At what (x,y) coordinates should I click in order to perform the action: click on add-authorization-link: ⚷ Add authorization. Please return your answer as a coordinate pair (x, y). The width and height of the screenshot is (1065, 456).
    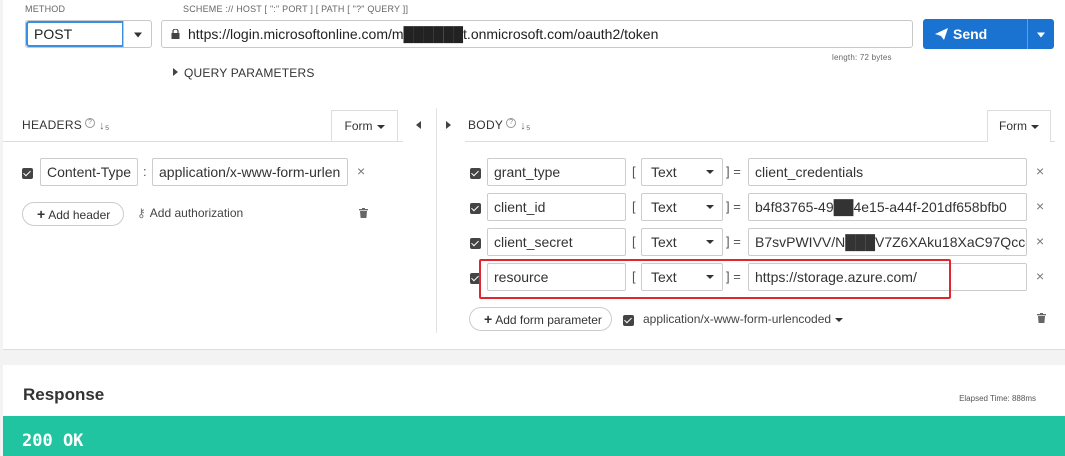
    Looking at the image, I should click on (190, 213).